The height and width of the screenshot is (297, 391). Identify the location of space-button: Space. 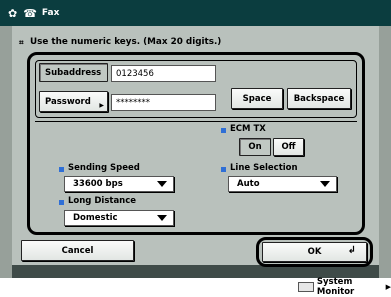
(257, 98).